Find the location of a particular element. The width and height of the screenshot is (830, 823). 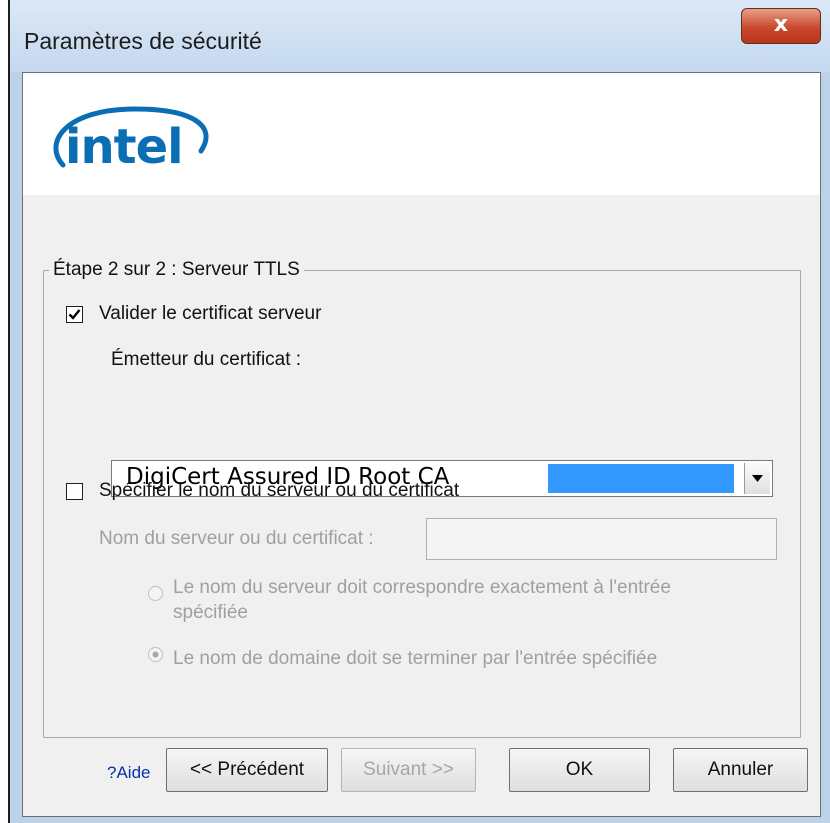

selection-highlight is located at coordinates (641, 478).